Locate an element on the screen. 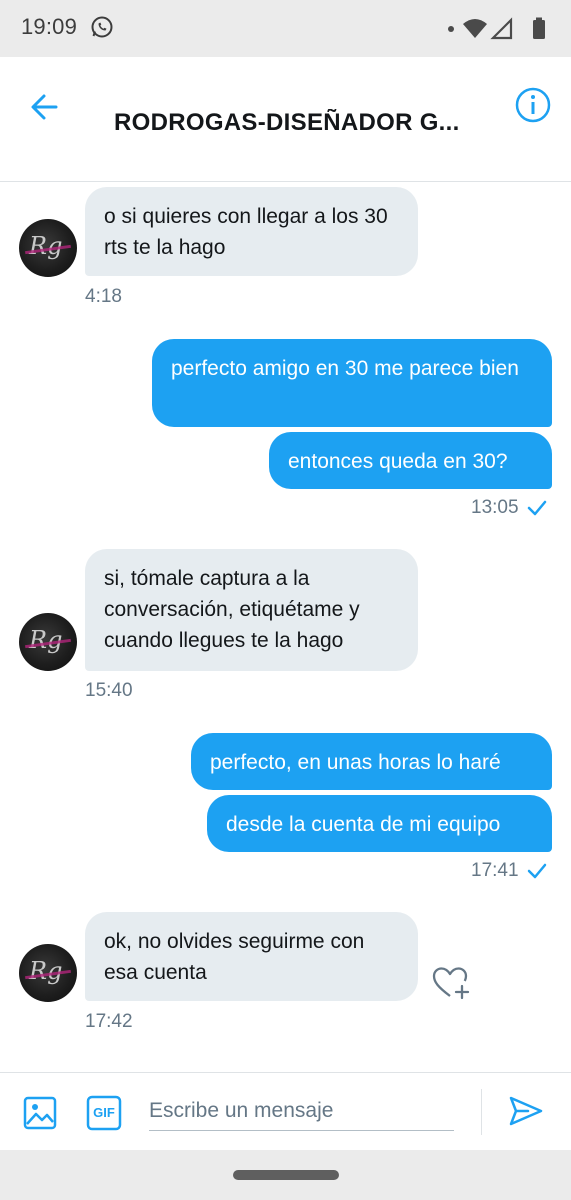 The height and width of the screenshot is (1200, 571). message-timestamp: 17:41 is located at coordinates (495, 870).